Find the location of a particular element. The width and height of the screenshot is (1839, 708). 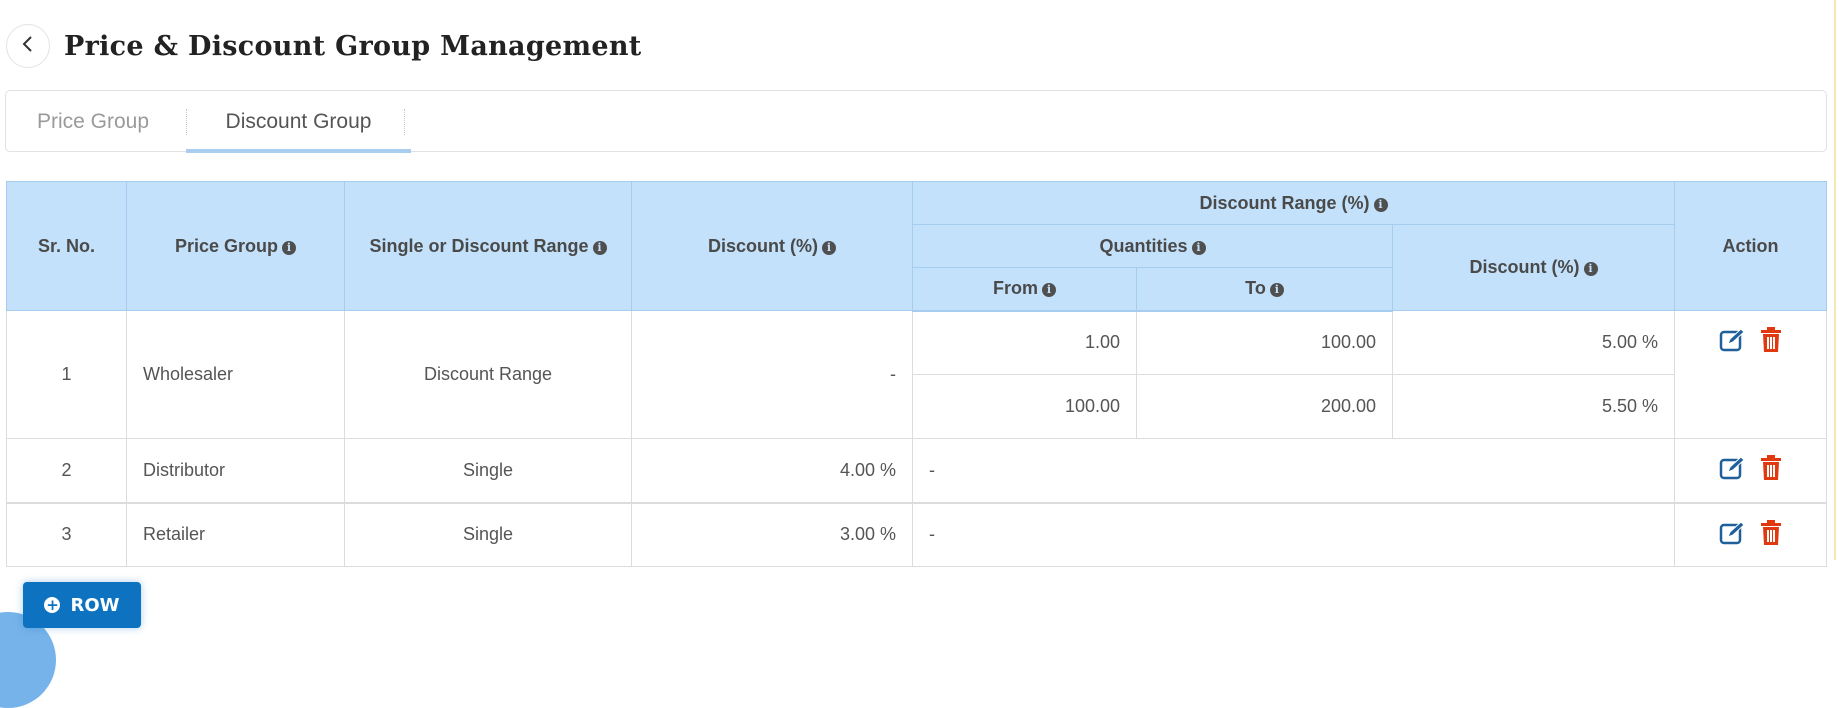

cell-type: Discount Range is located at coordinates (488, 374).